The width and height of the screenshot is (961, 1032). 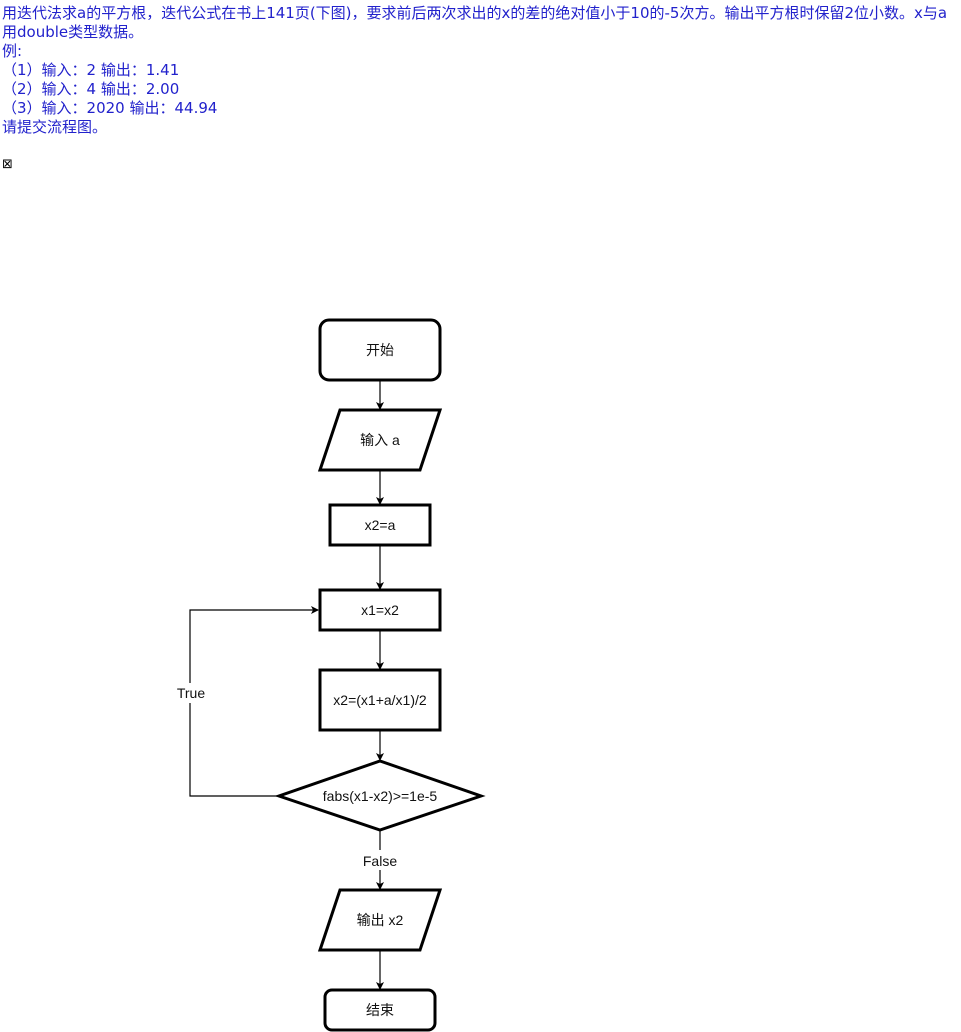 I want to click on output-node: 输出 x2, so click(x=380, y=920).